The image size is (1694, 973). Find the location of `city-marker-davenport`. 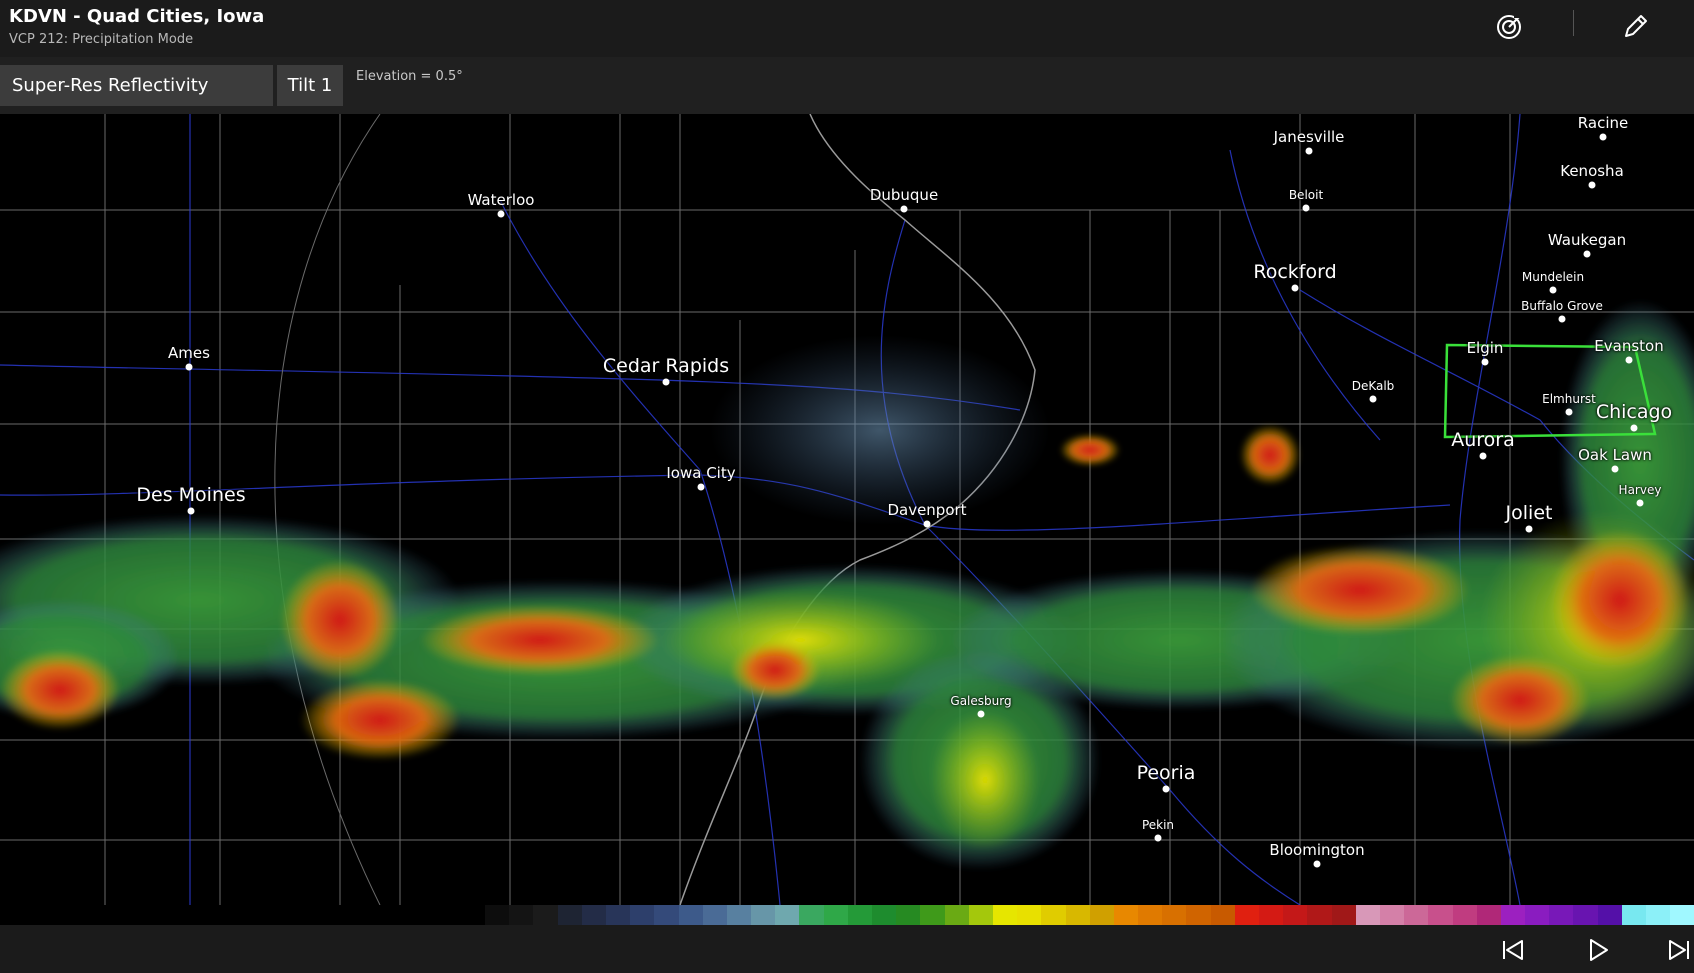

city-marker-davenport is located at coordinates (927, 524).